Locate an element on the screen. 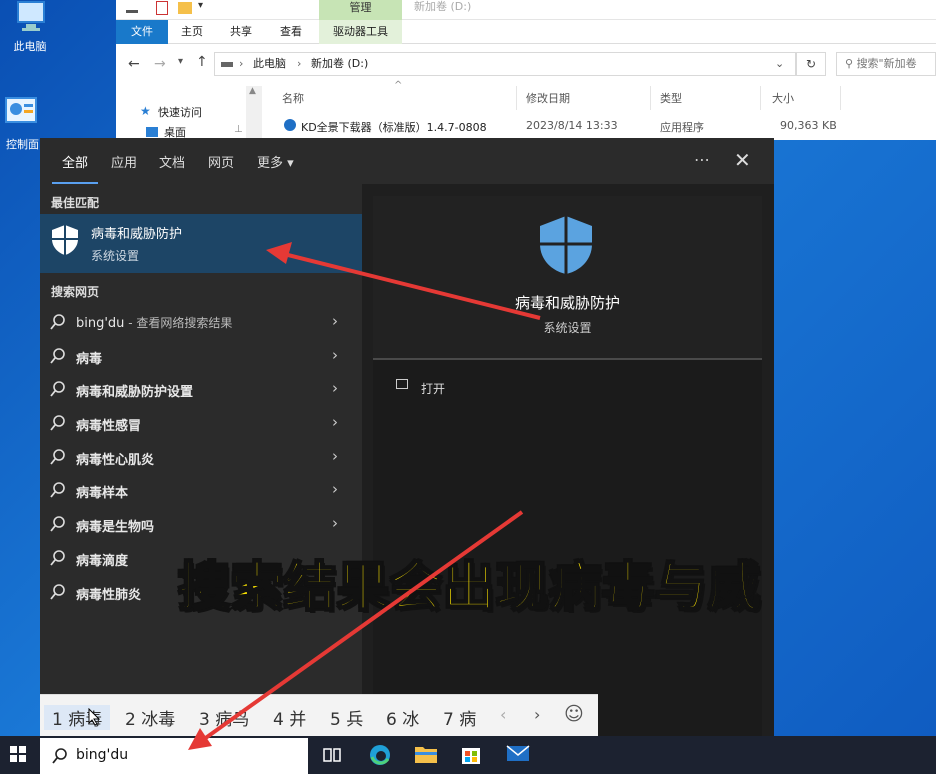 Image resolution: width=936 pixels, height=774 pixels. tab-documents: 文档 is located at coordinates (172, 161).